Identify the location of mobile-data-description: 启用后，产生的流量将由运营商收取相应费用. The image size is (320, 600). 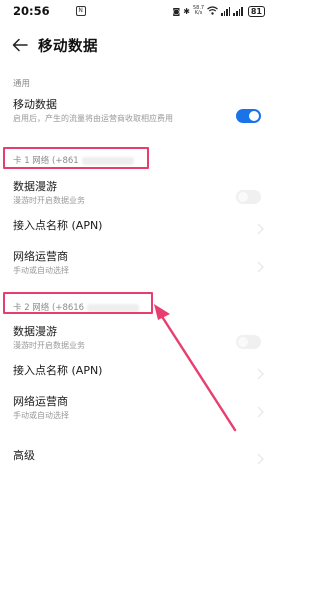
(93, 118).